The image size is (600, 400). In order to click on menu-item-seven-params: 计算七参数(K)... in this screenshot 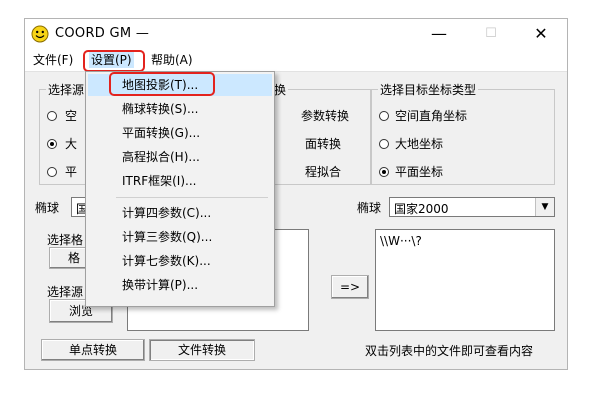, I will do `click(180, 261)`.